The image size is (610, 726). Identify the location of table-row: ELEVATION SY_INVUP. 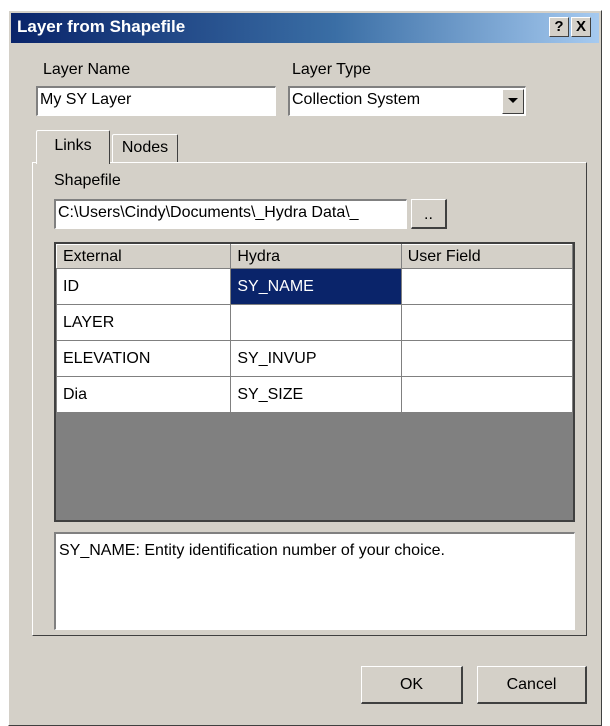
(314, 358).